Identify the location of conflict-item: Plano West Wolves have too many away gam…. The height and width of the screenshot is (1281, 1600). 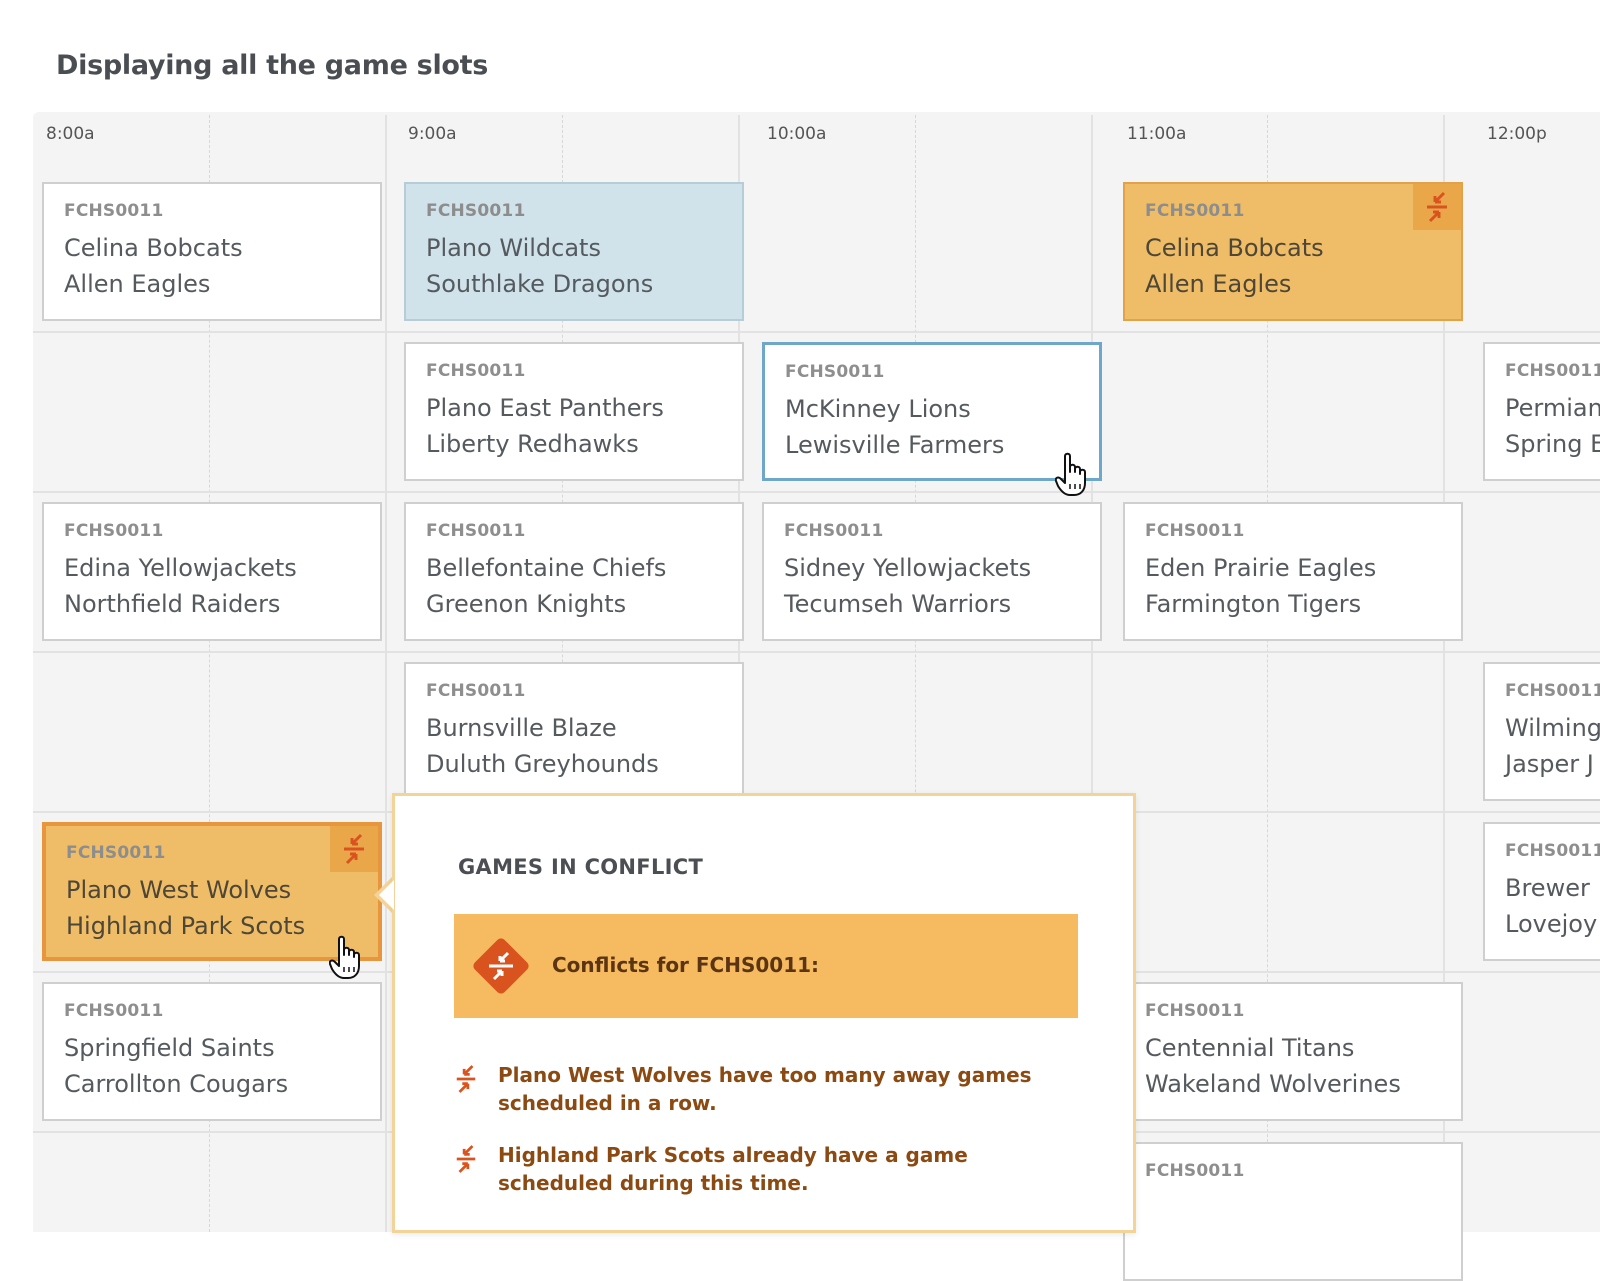
(754, 1089).